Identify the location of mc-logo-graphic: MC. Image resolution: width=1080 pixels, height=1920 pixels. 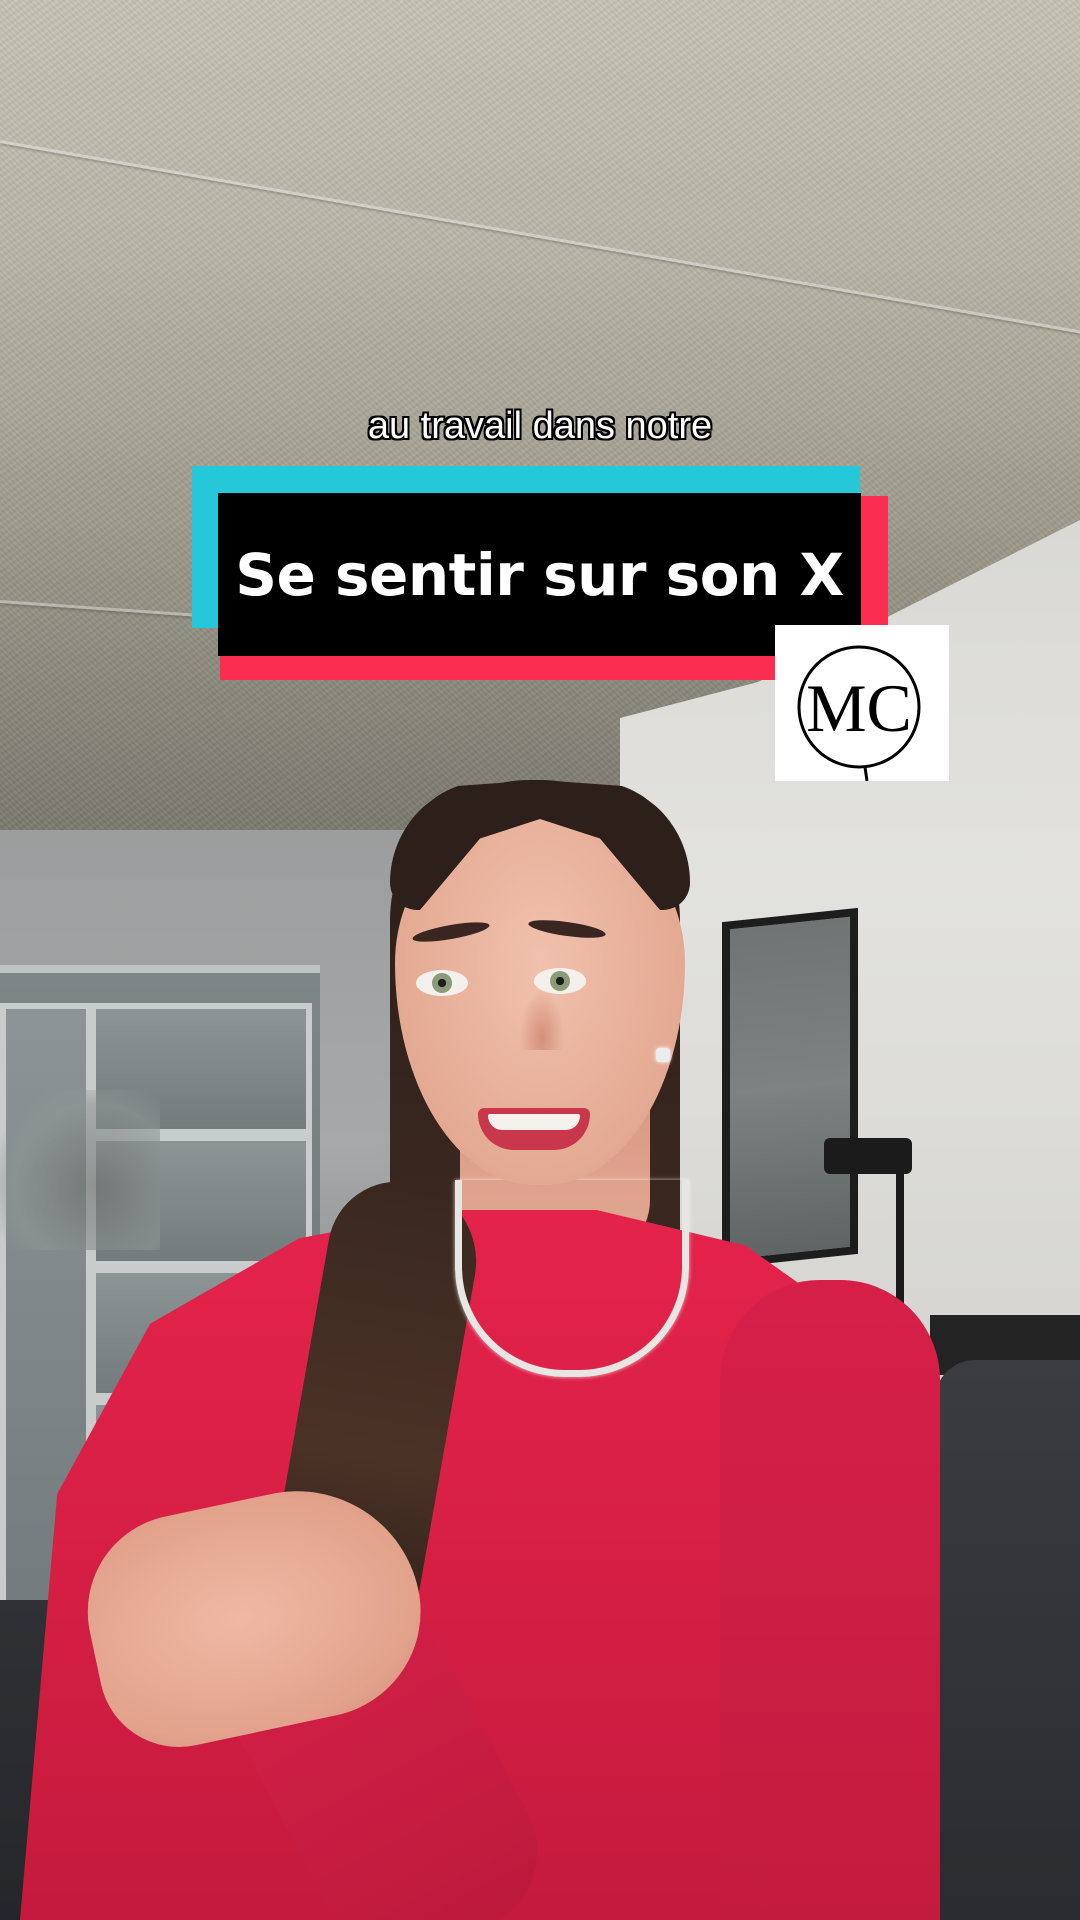
(859, 713).